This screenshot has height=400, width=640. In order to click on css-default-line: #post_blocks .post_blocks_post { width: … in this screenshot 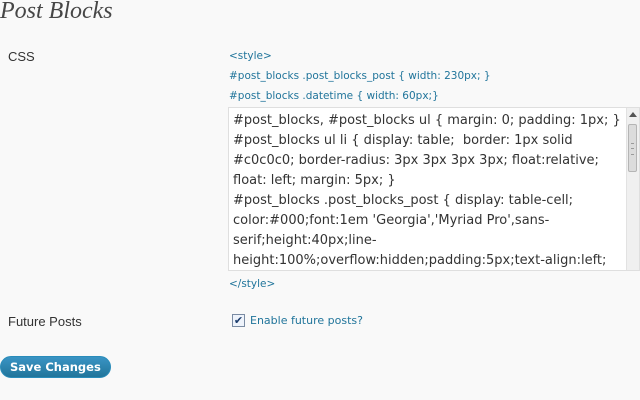, I will do `click(360, 76)`.